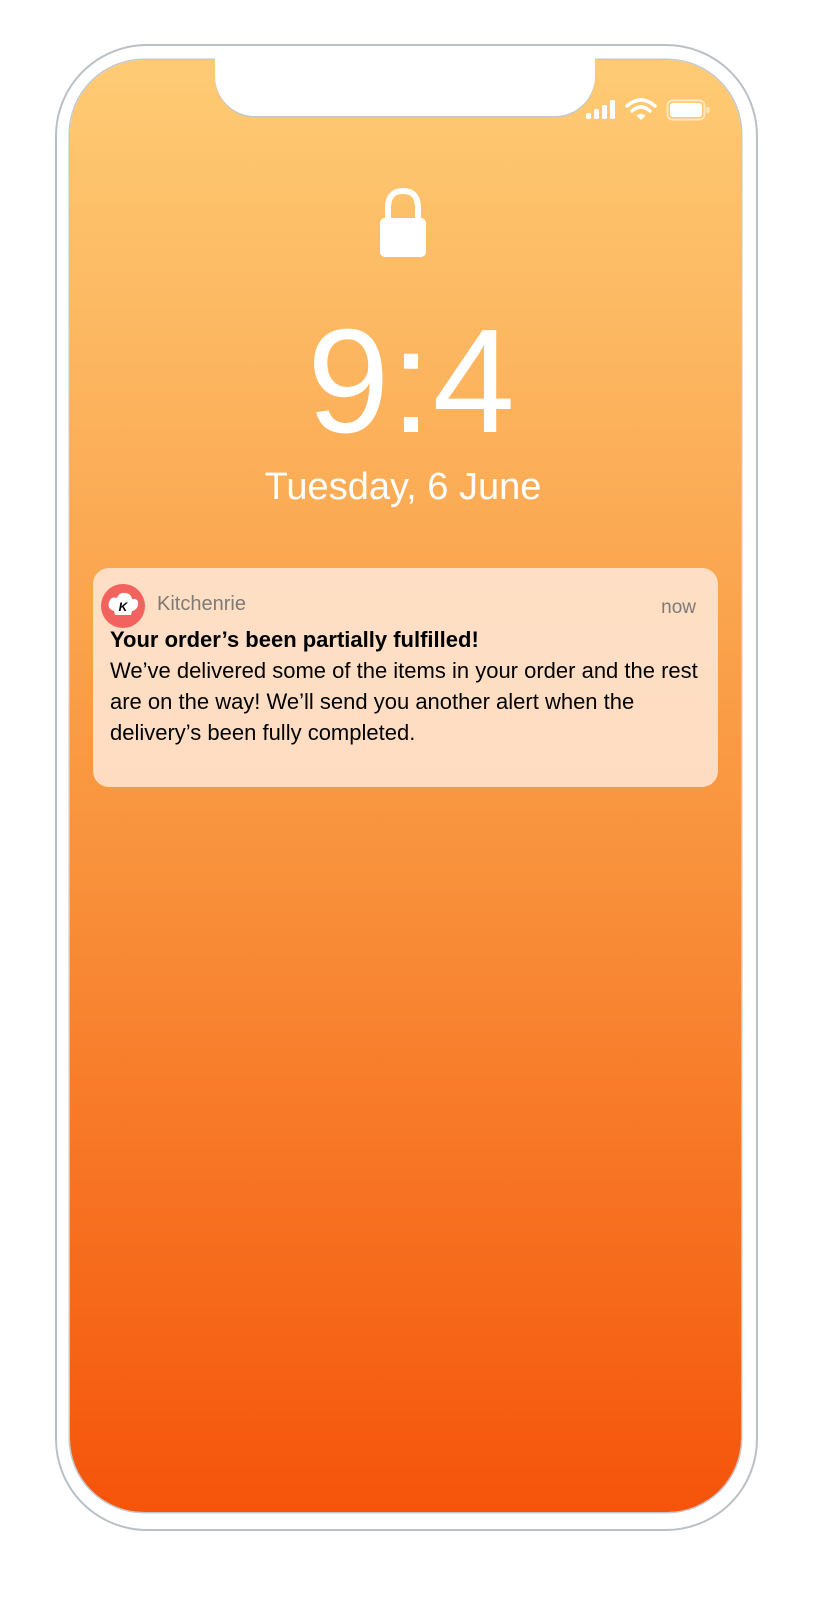 Image resolution: width=823 pixels, height=1600 pixels. What do you see at coordinates (294, 639) in the screenshot?
I see `notification-title: Your order’s been partially fulfilled!` at bounding box center [294, 639].